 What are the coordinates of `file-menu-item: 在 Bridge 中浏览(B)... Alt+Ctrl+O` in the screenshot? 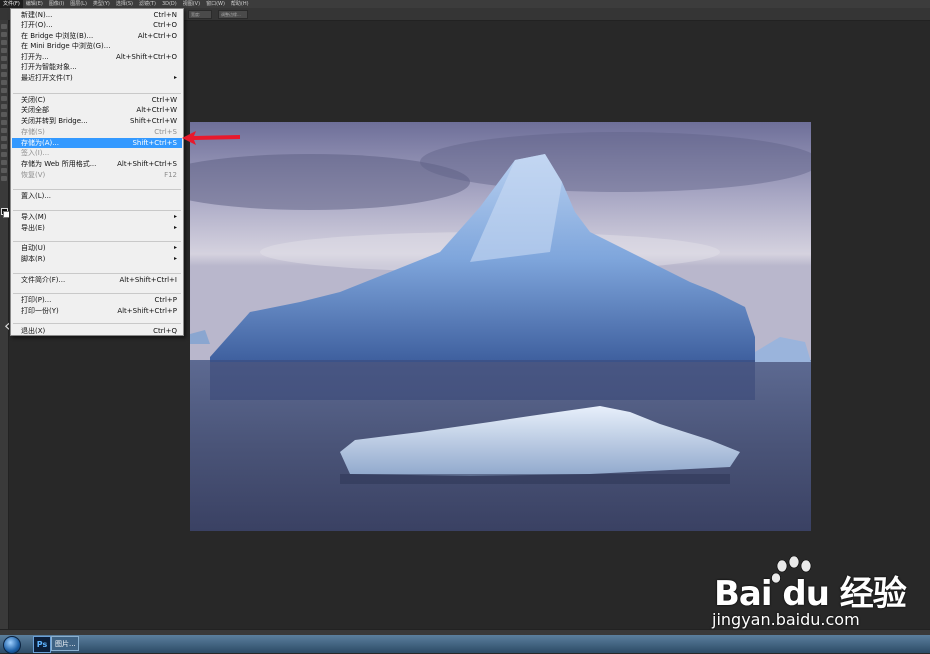 It's located at (97, 36).